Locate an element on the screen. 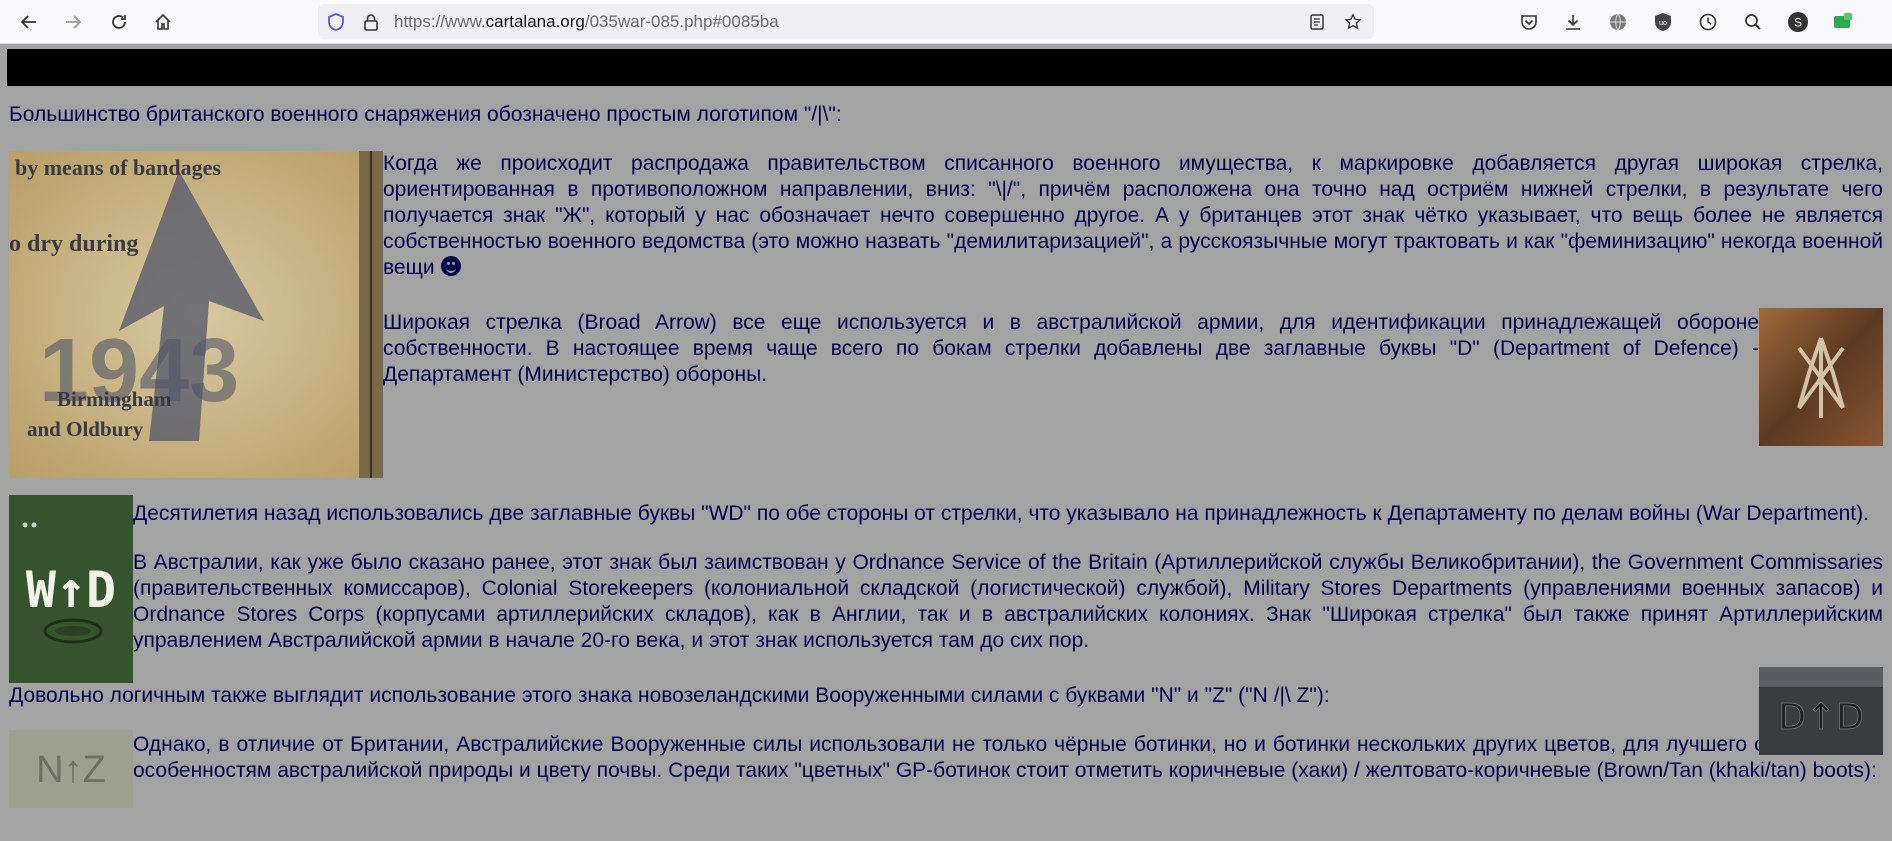 The height and width of the screenshot is (841, 1892). bookmark-star-icon is located at coordinates (1353, 22).